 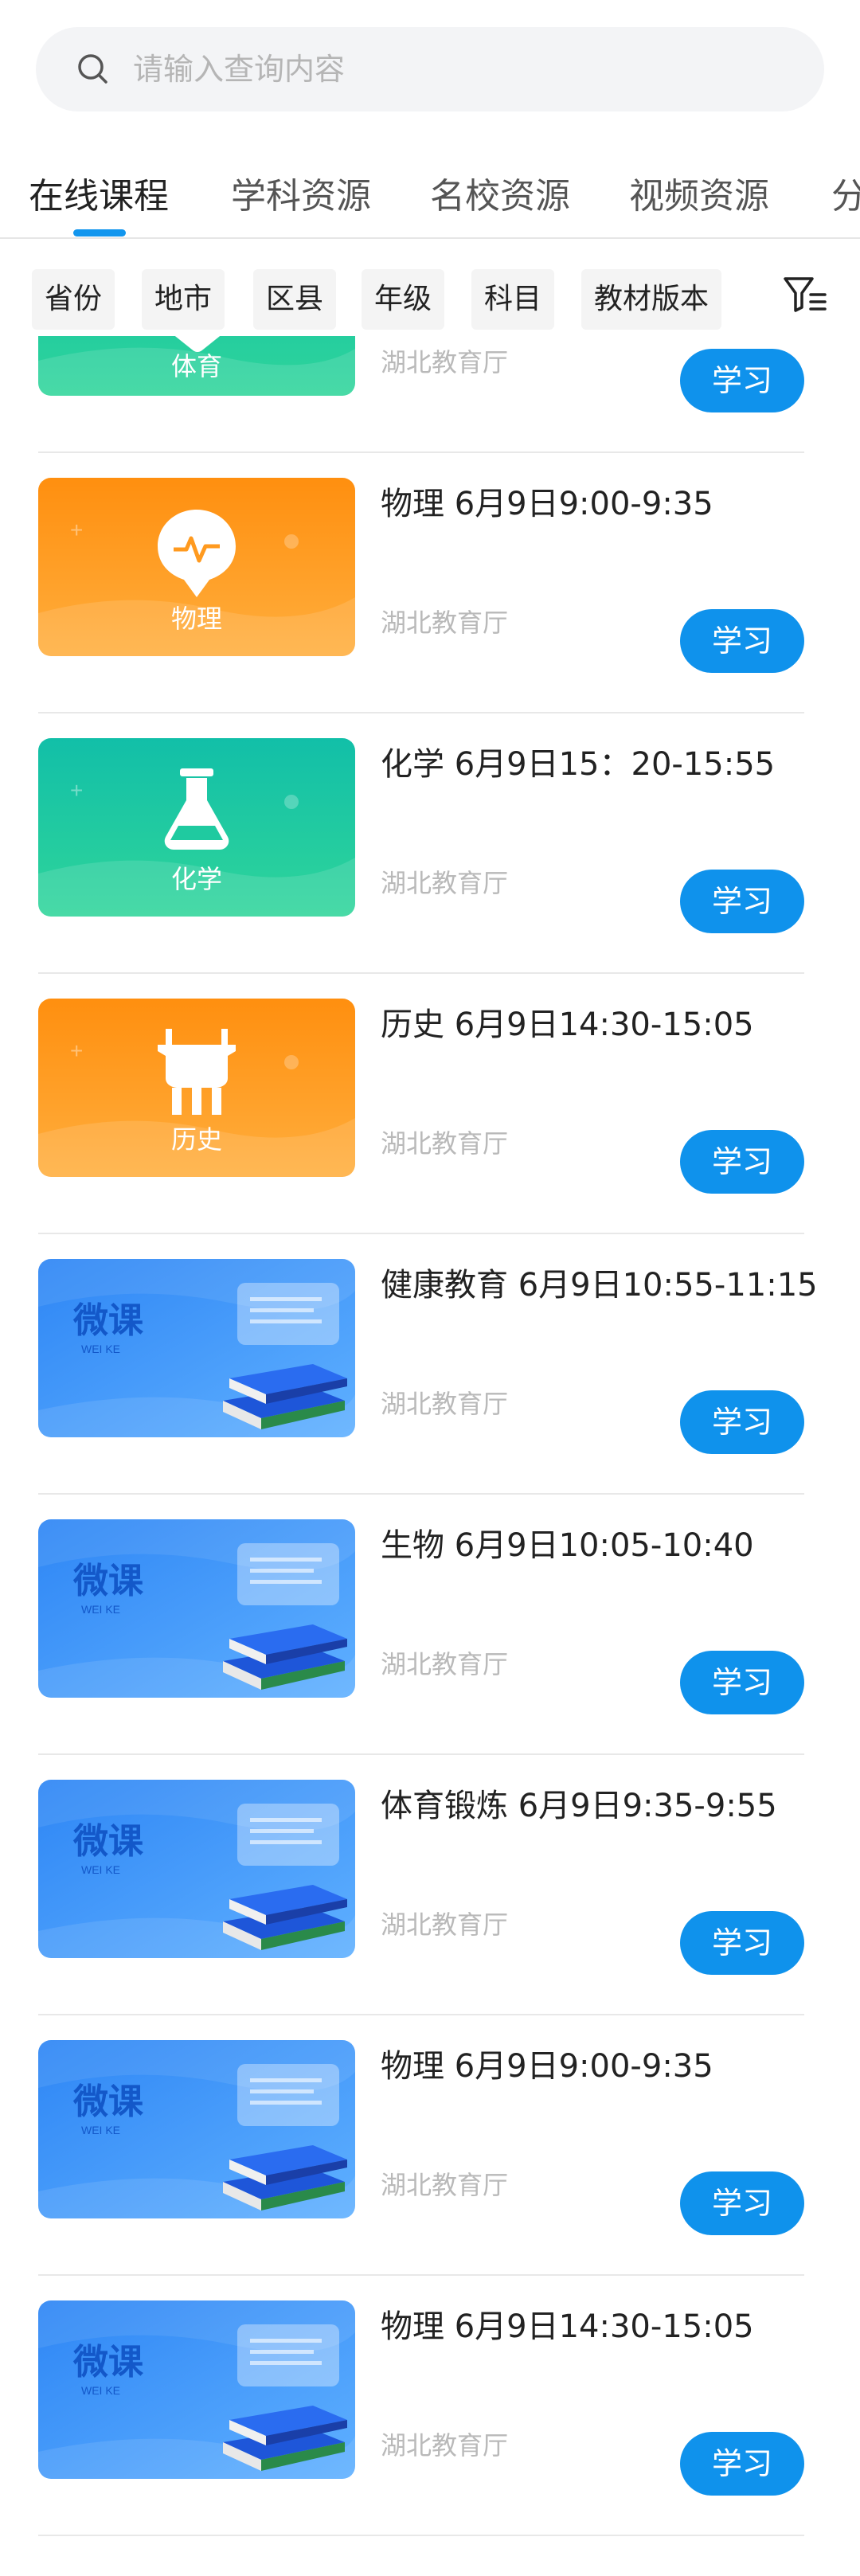 What do you see at coordinates (845, 192) in the screenshot?
I see `tab-more: 分` at bounding box center [845, 192].